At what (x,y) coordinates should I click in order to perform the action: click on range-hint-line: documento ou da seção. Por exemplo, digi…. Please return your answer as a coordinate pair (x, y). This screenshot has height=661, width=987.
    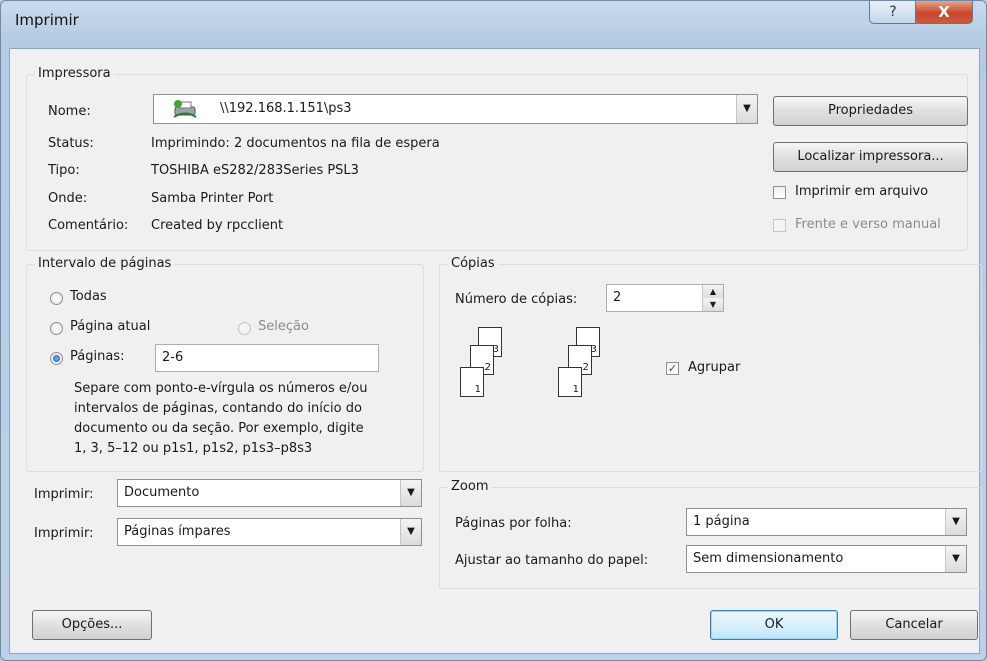
    Looking at the image, I should click on (219, 428).